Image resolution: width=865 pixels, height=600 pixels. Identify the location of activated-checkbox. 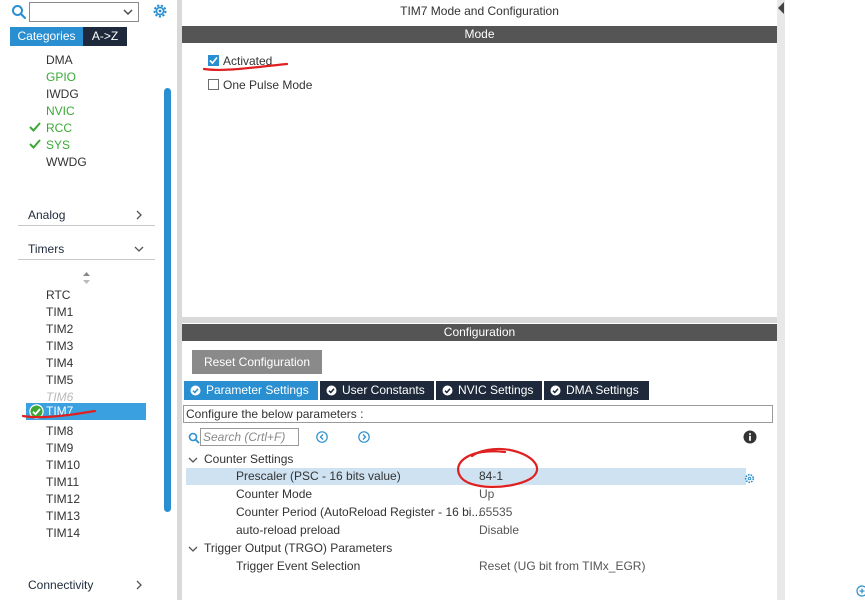
(213, 60).